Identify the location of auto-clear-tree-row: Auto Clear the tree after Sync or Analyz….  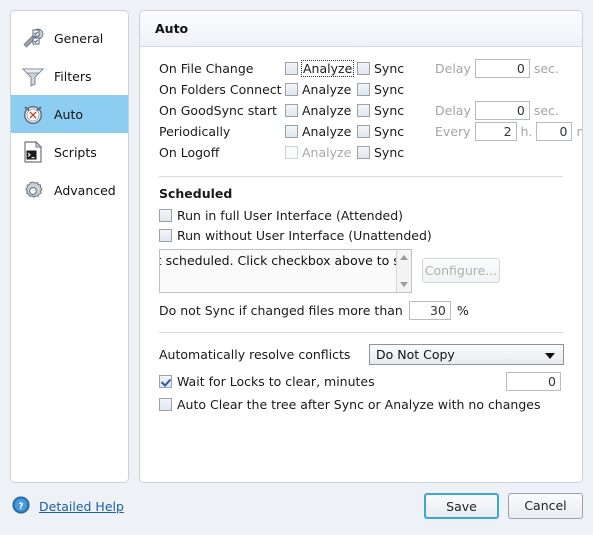
(361, 404).